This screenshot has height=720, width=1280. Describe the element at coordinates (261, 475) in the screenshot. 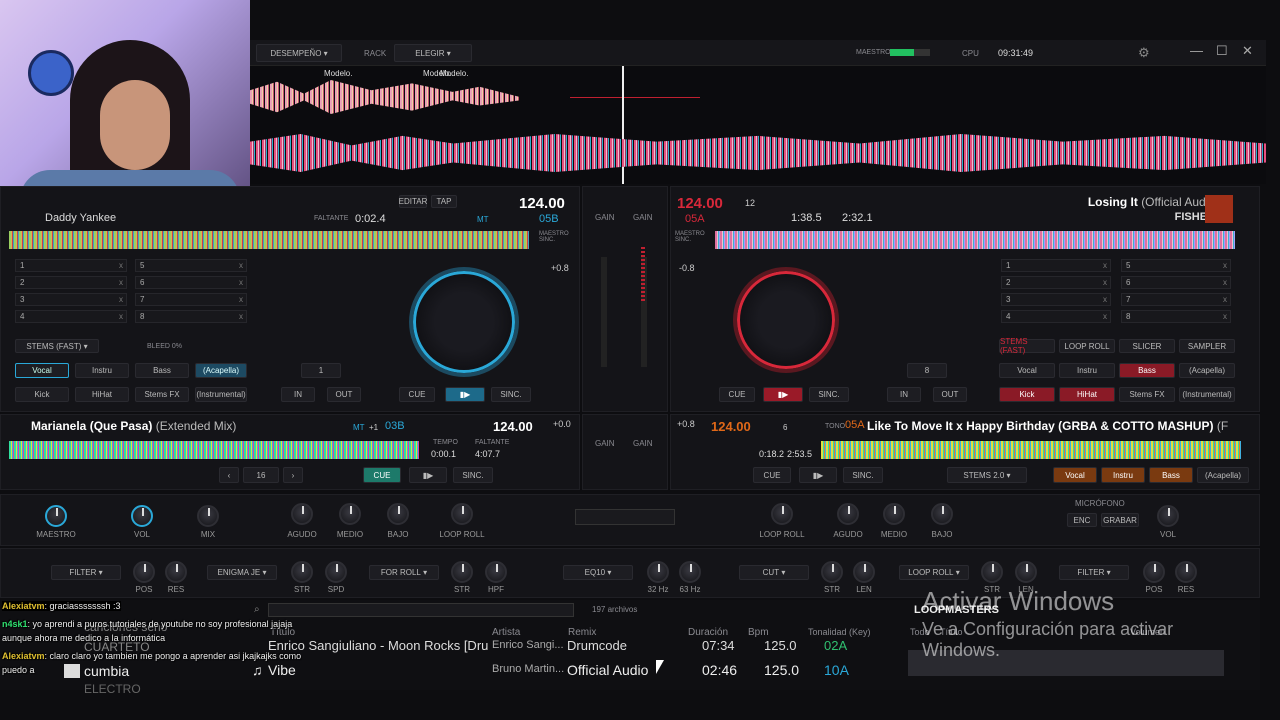

I see `deck3-loop-value: 16` at that location.